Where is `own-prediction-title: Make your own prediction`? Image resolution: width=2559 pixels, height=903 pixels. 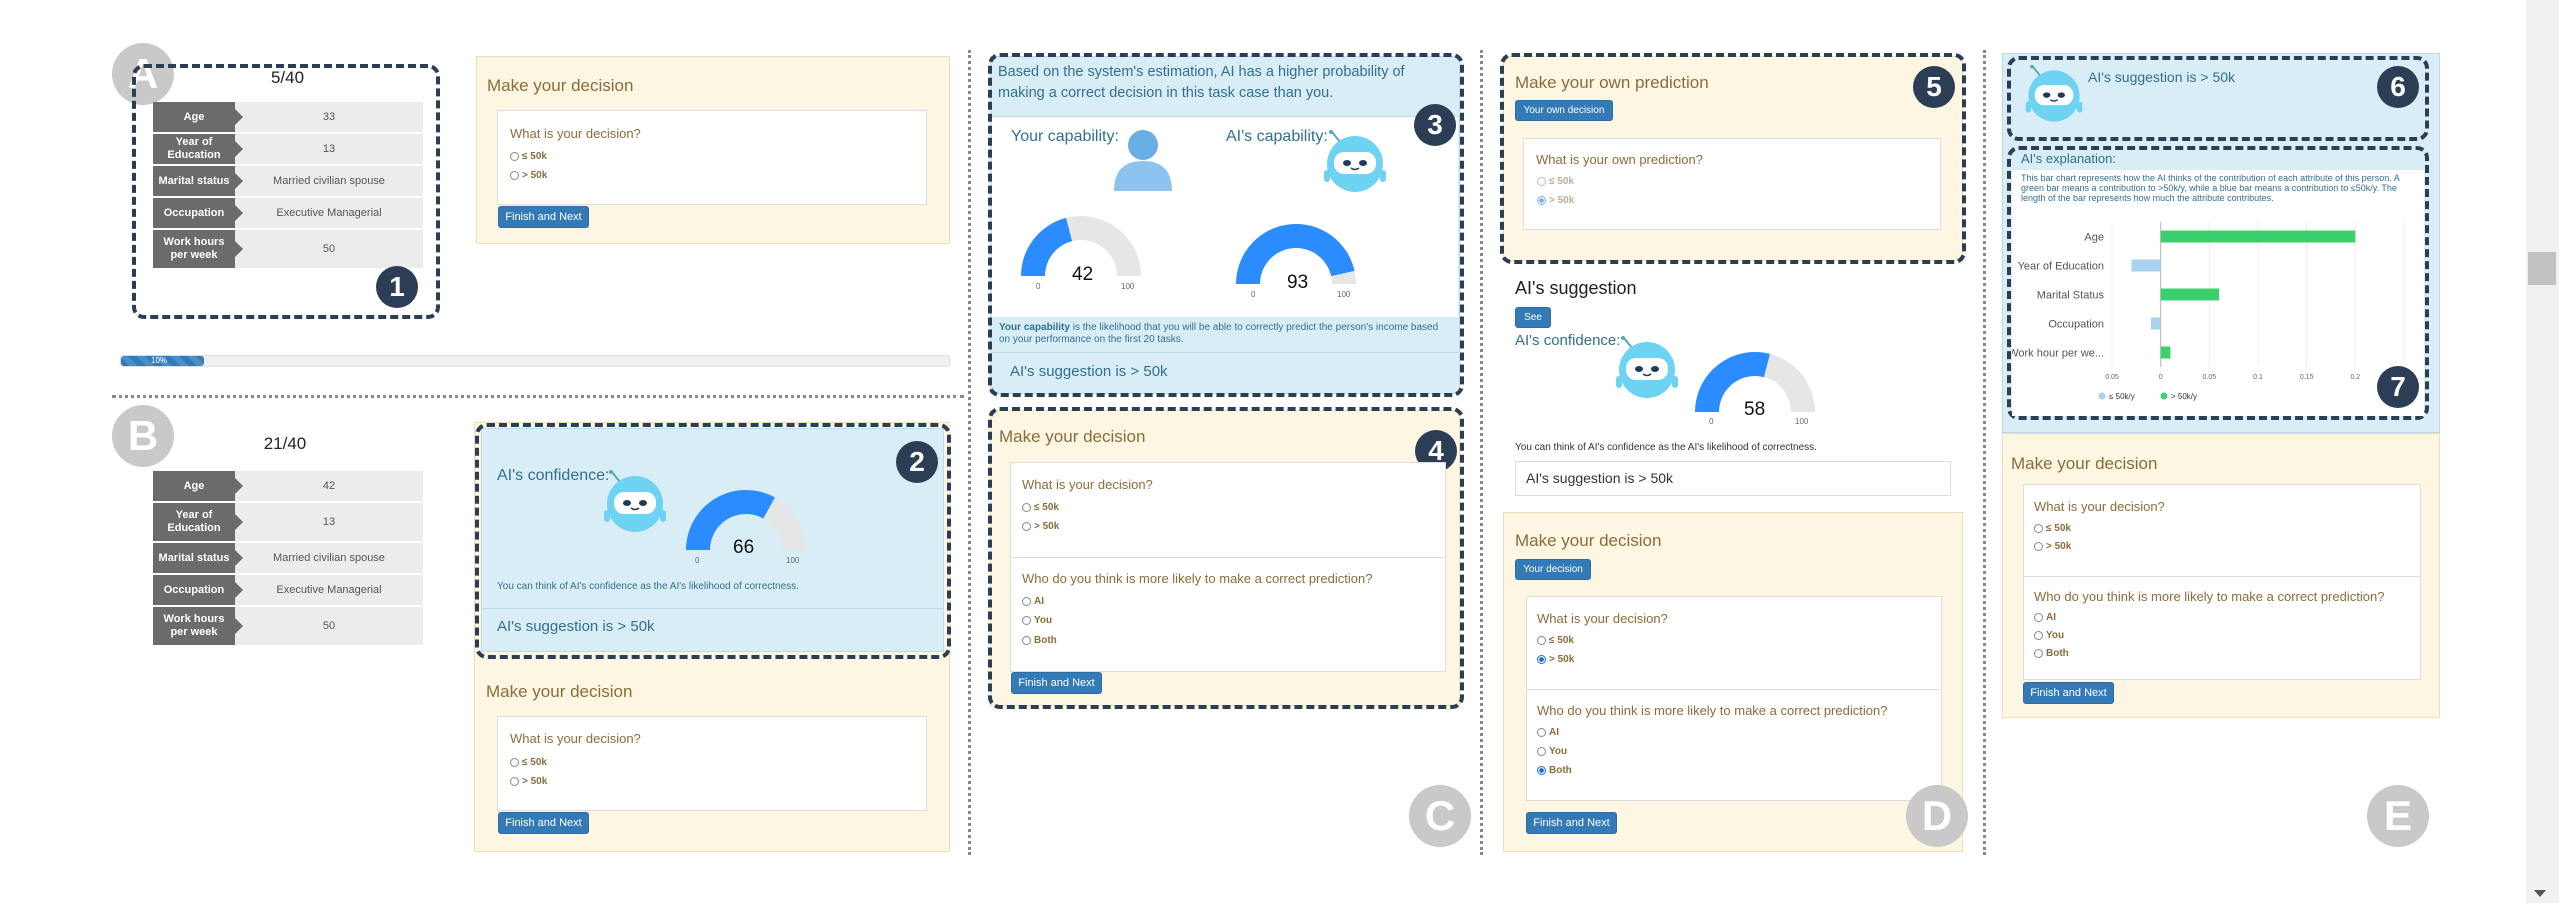
own-prediction-title: Make your own prediction is located at coordinates (1612, 82).